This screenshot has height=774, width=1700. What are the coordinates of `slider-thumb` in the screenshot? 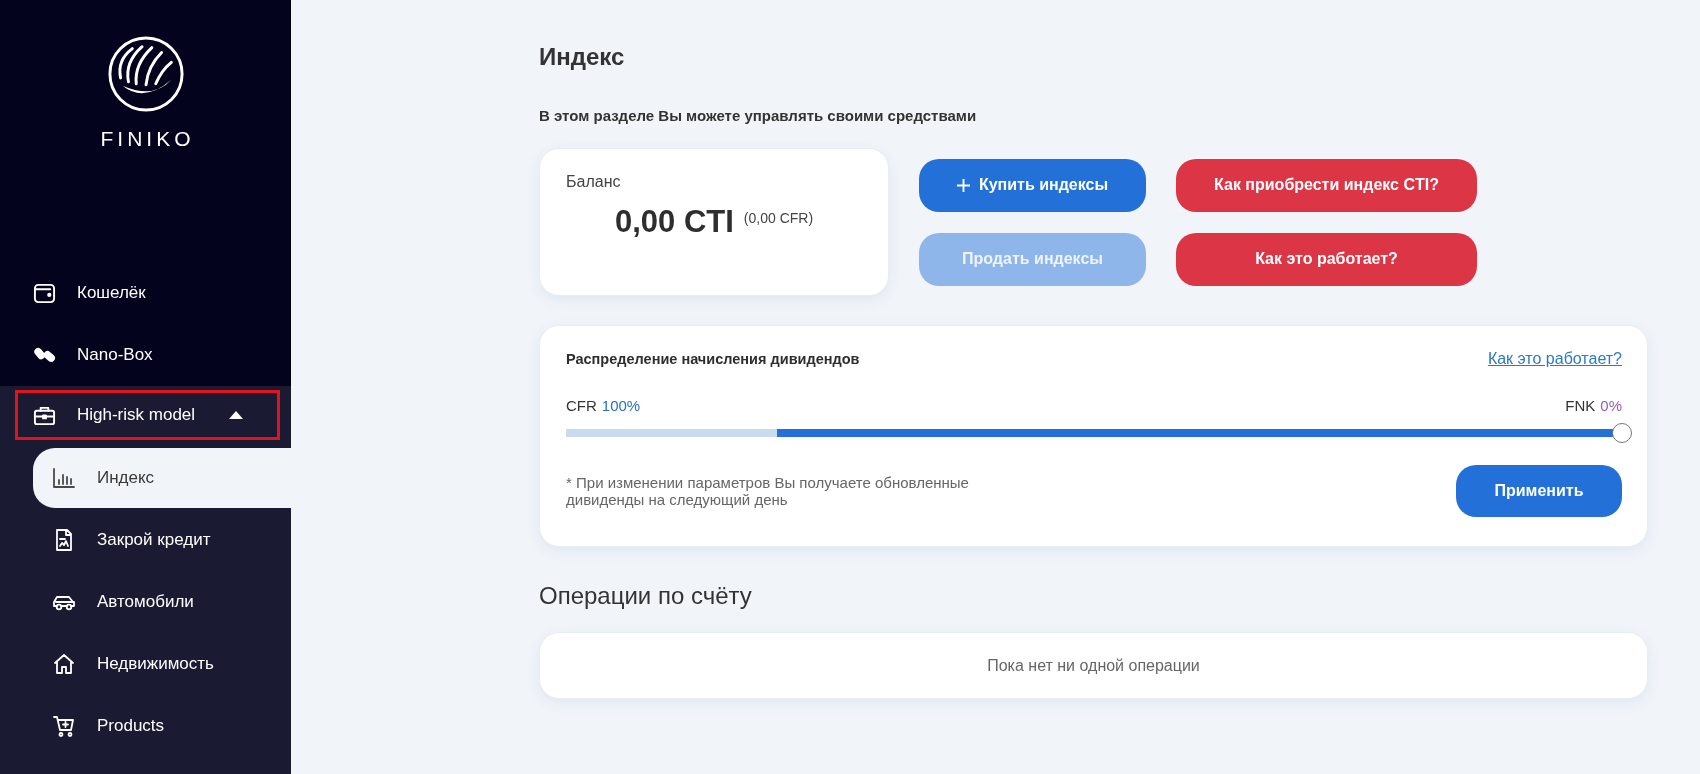 It's located at (1622, 433).